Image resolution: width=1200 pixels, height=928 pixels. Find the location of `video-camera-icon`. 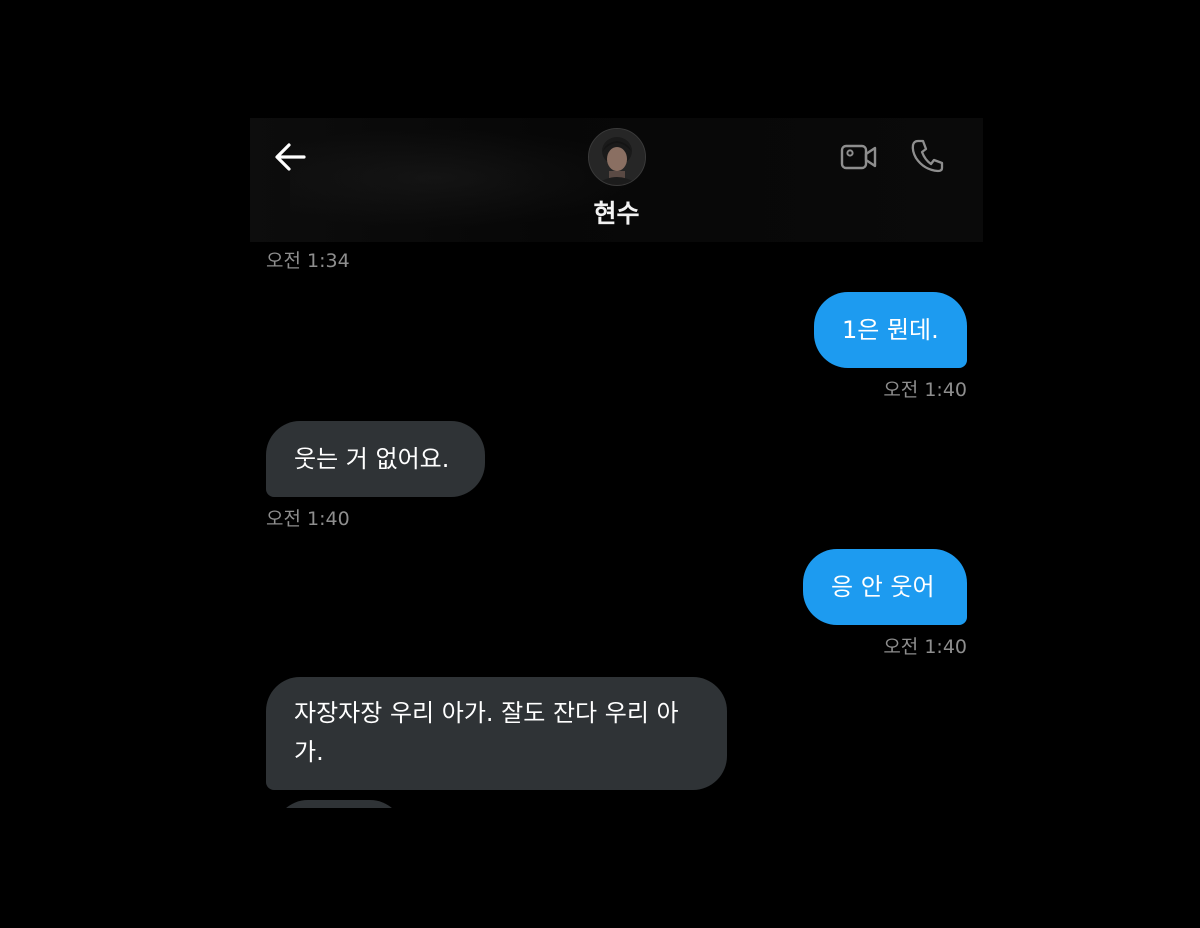

video-camera-icon is located at coordinates (858, 157).